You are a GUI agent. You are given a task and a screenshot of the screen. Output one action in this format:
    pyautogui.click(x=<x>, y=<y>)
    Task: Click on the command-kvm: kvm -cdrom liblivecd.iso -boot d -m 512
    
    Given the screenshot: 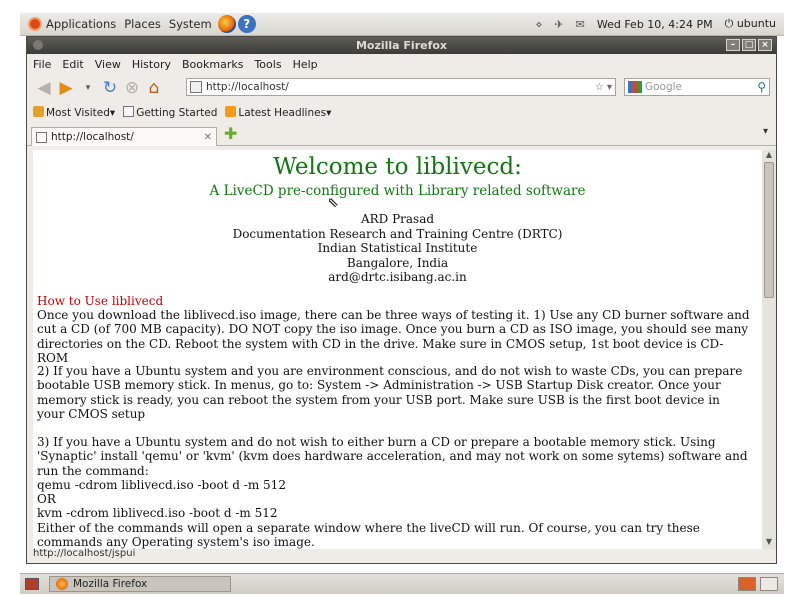 What is the action you would take?
    pyautogui.click(x=157, y=513)
    